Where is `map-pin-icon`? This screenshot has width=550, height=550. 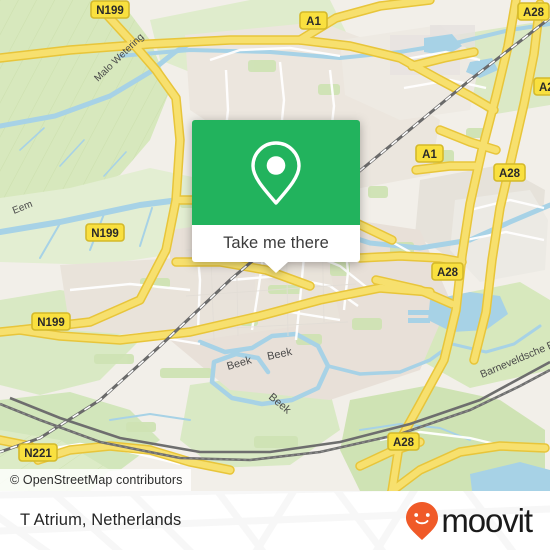 map-pin-icon is located at coordinates (276, 172).